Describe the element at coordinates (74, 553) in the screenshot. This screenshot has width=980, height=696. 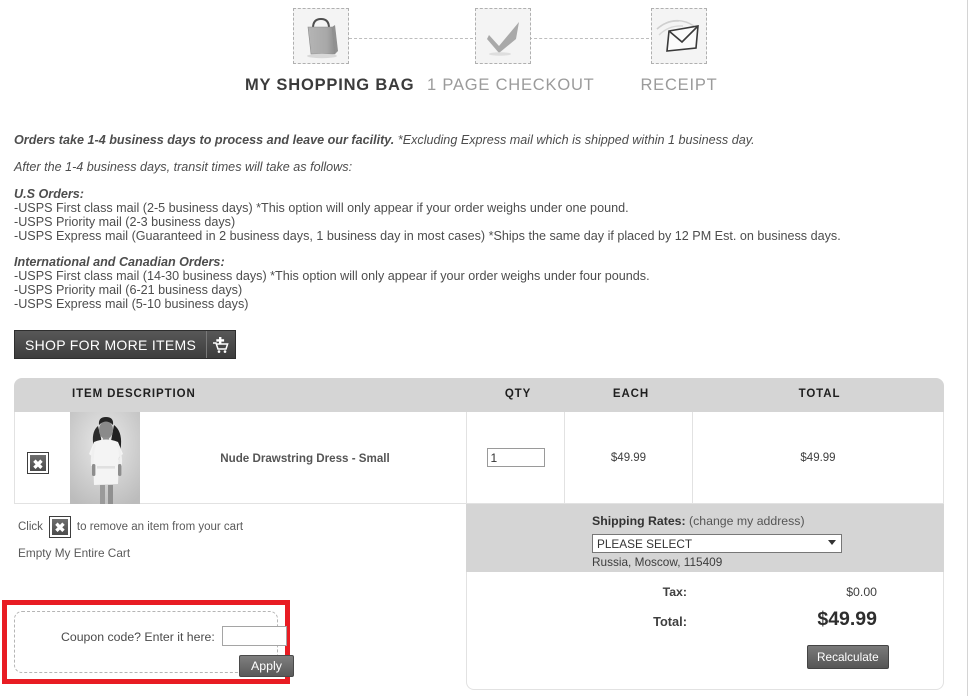
I see `empty-cart-link: Empty My Entire Cart` at that location.